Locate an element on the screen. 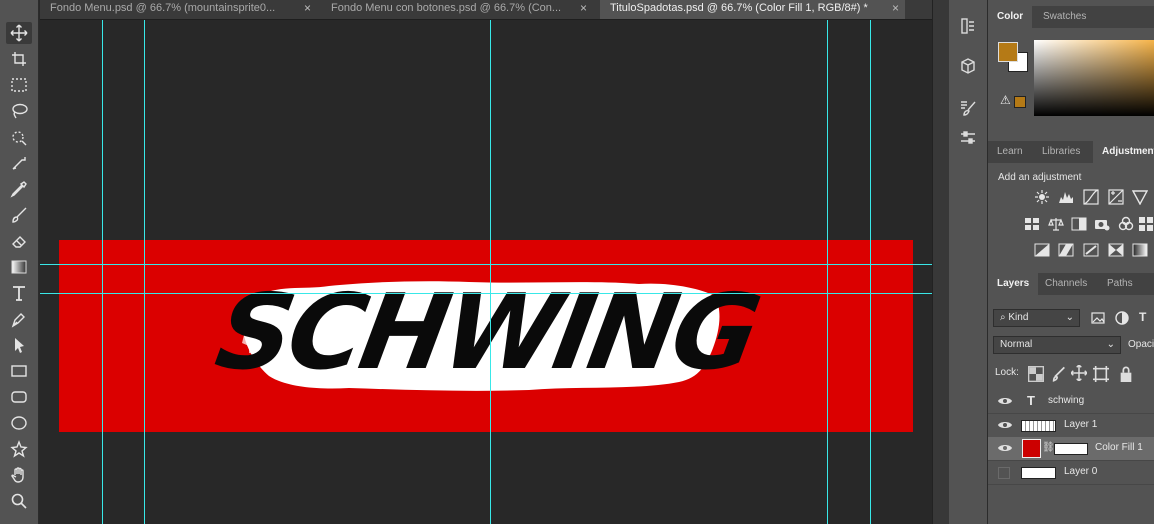  search-icon: ⌕ is located at coordinates (1003, 317).